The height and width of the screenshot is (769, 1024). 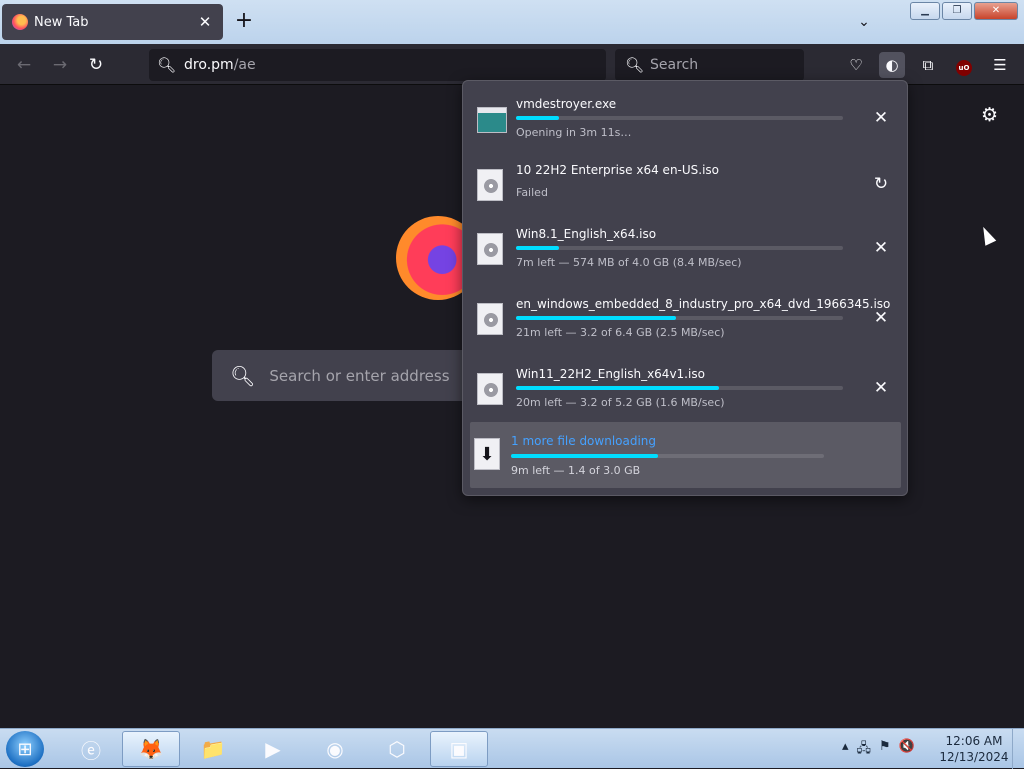 I want to click on pocket-icon: ♡, so click(x=856, y=65).